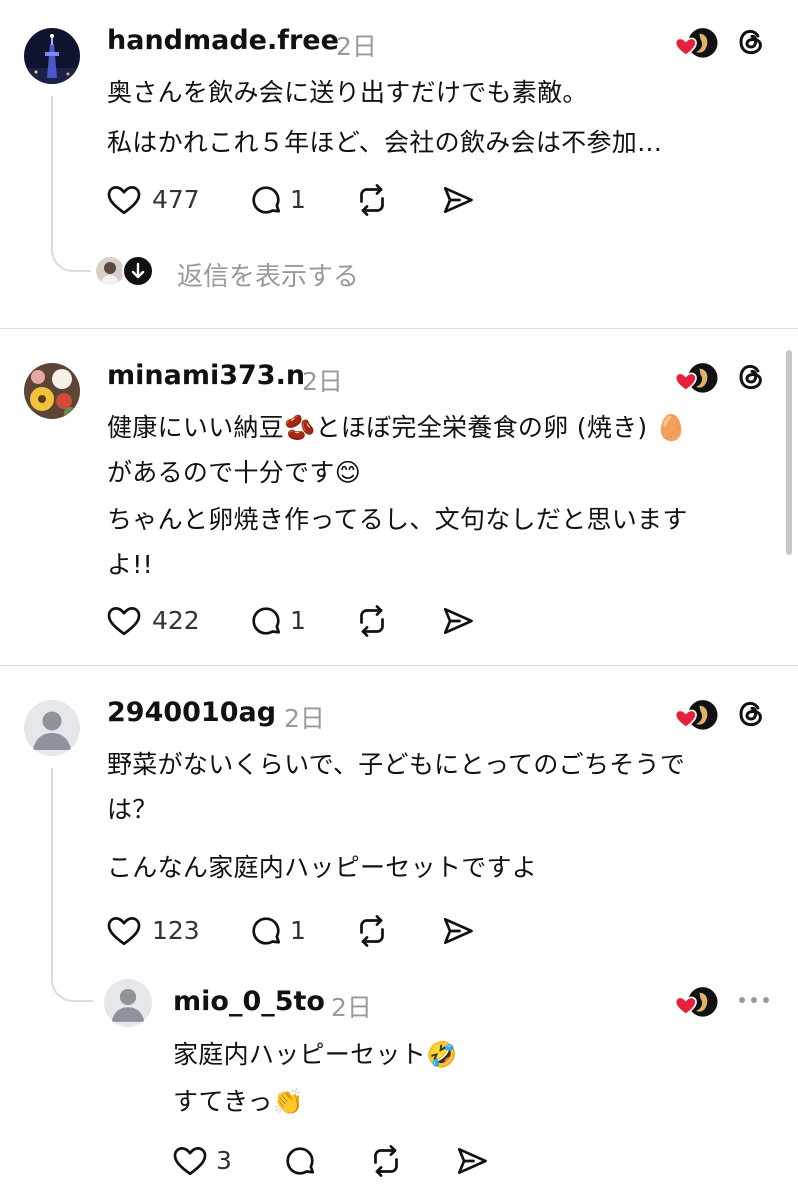 The height and width of the screenshot is (1200, 798). What do you see at coordinates (397, 427) in the screenshot?
I see `post-text-line: 健康にいい納豆🫘とほぼ完全栄養食の卵 (焼き) 🥚` at bounding box center [397, 427].